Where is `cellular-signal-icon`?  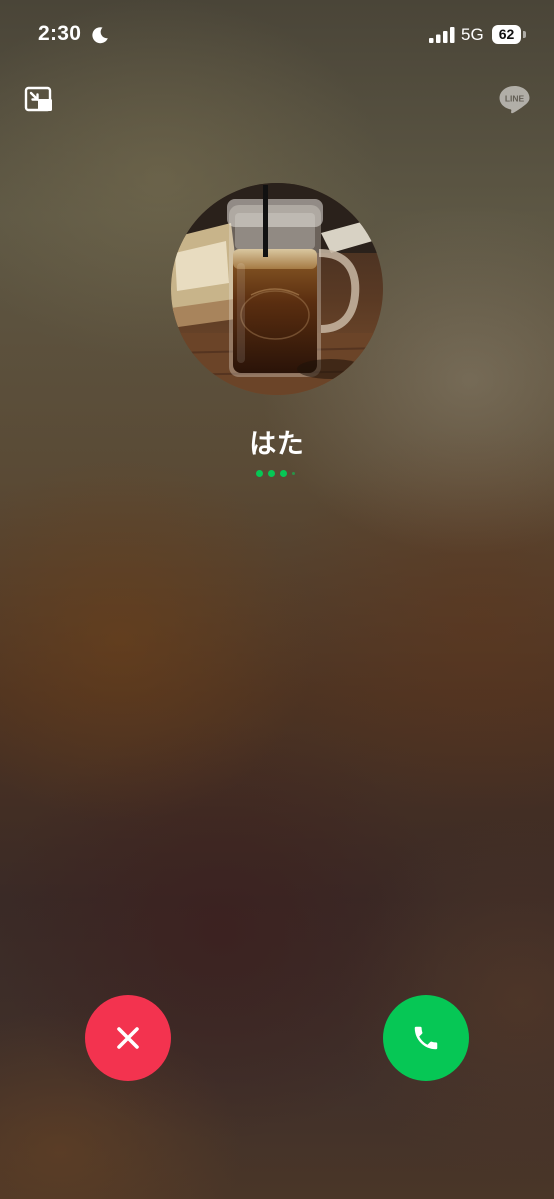
cellular-signal-icon is located at coordinates (442, 35).